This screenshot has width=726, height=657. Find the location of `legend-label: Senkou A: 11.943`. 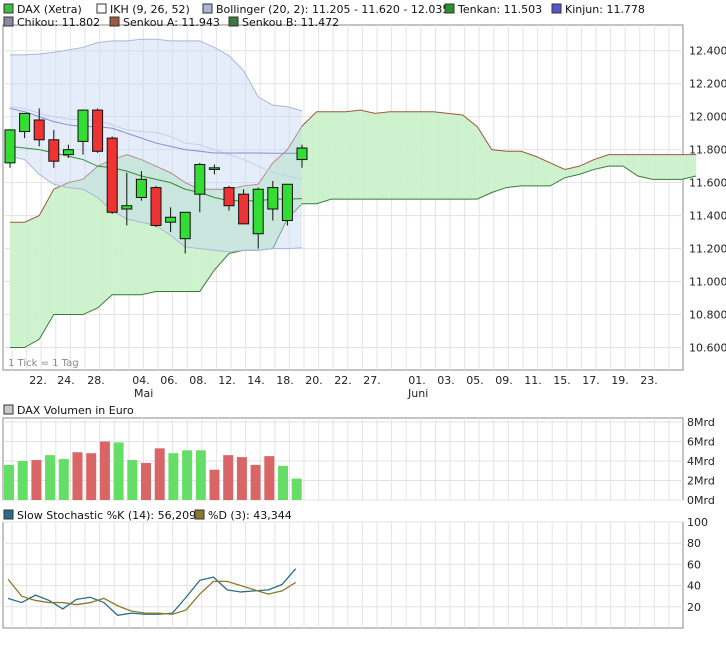

legend-label: Senkou A: 11.943 is located at coordinates (171, 22).